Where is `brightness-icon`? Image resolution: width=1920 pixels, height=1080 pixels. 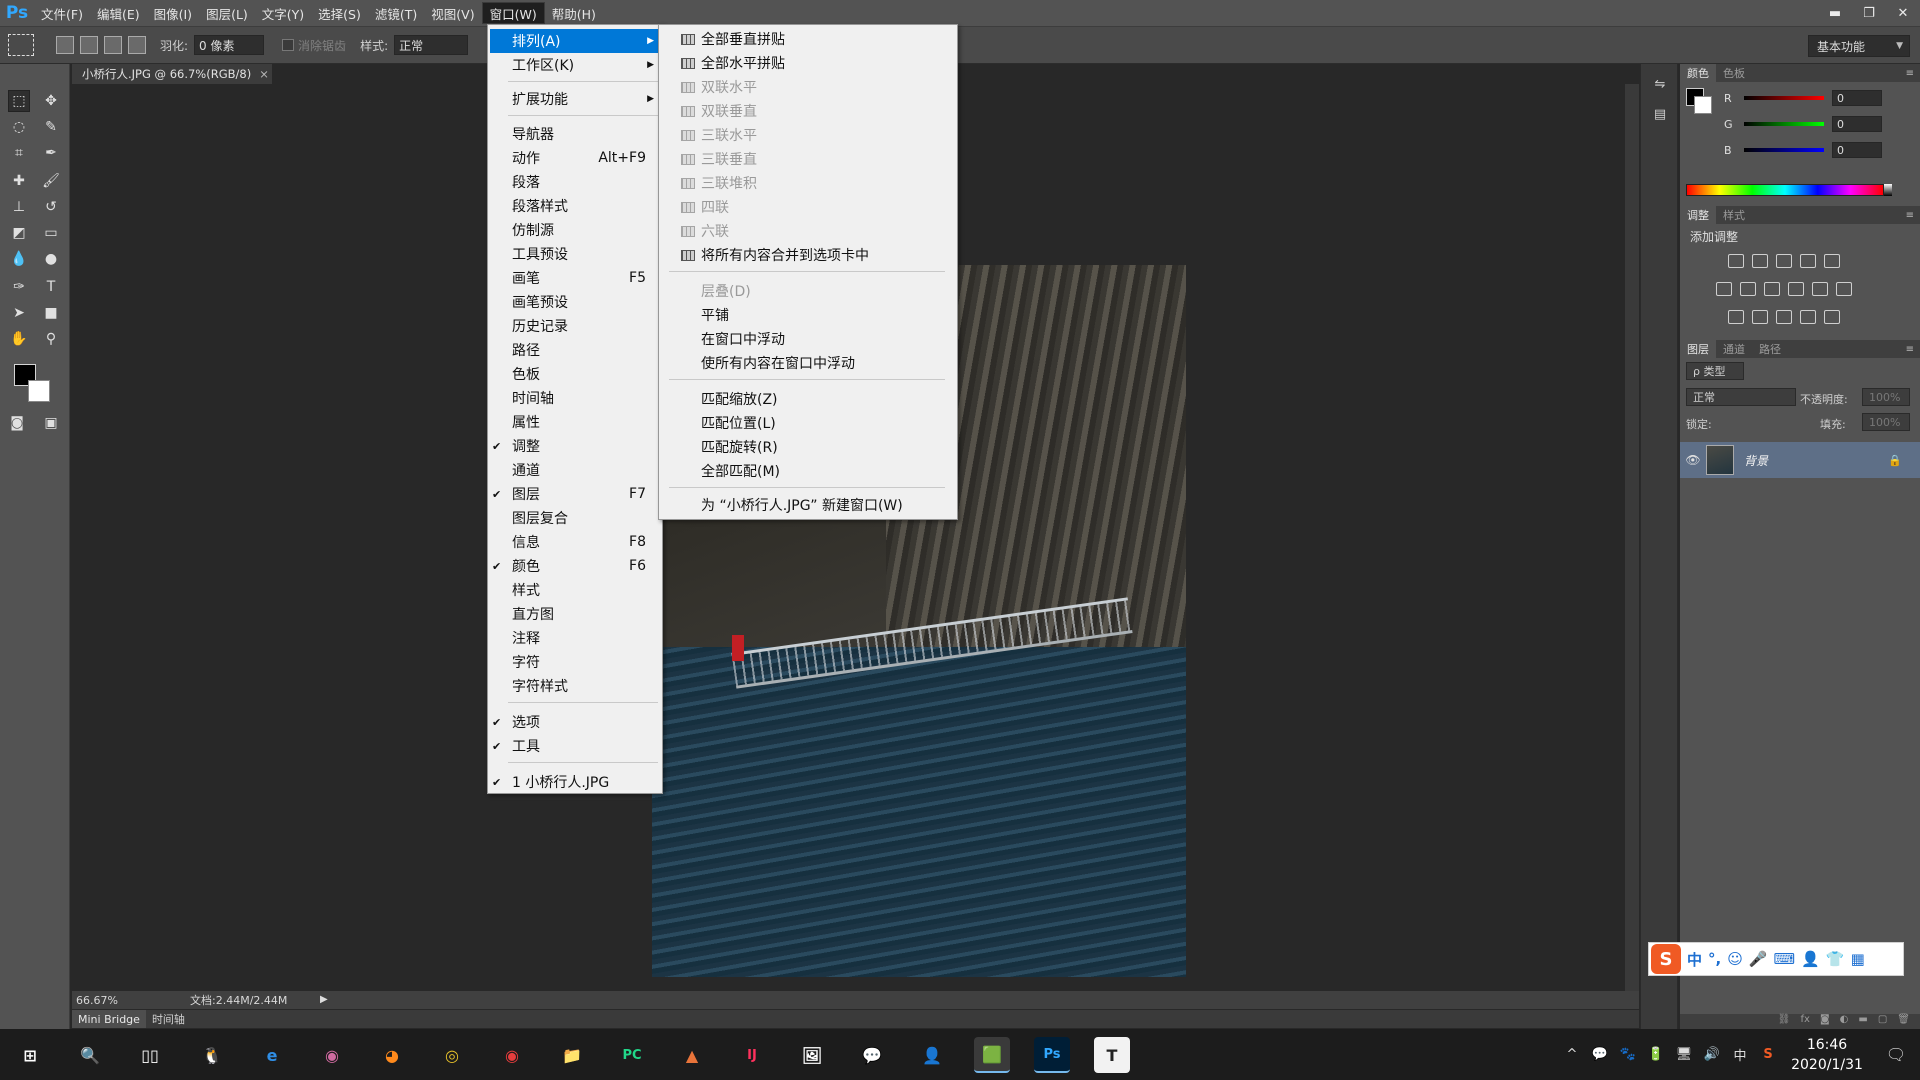
brightness-icon is located at coordinates (1736, 261).